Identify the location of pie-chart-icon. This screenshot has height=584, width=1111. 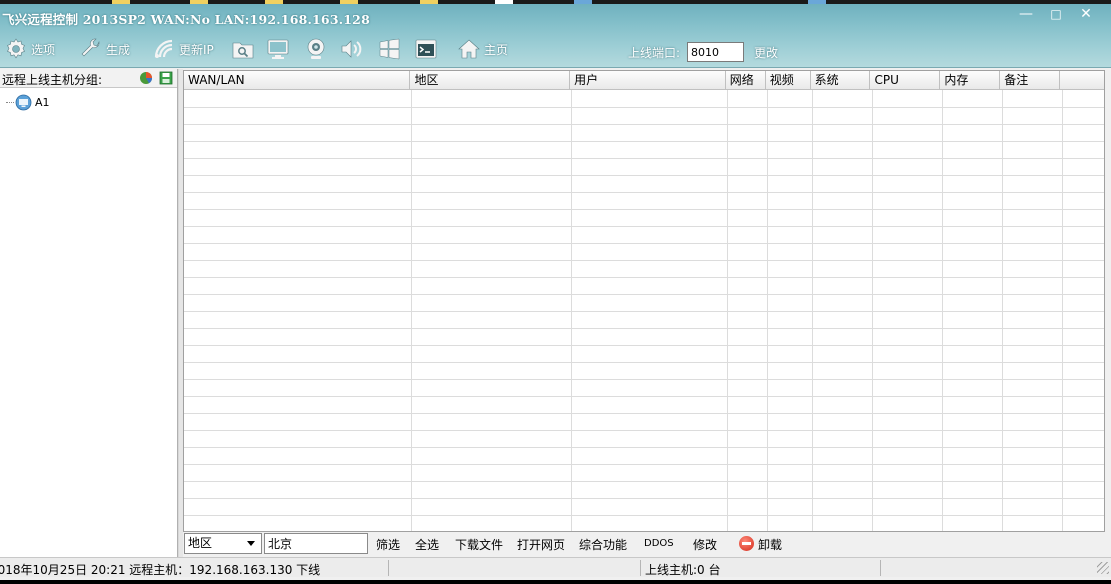
(146, 78).